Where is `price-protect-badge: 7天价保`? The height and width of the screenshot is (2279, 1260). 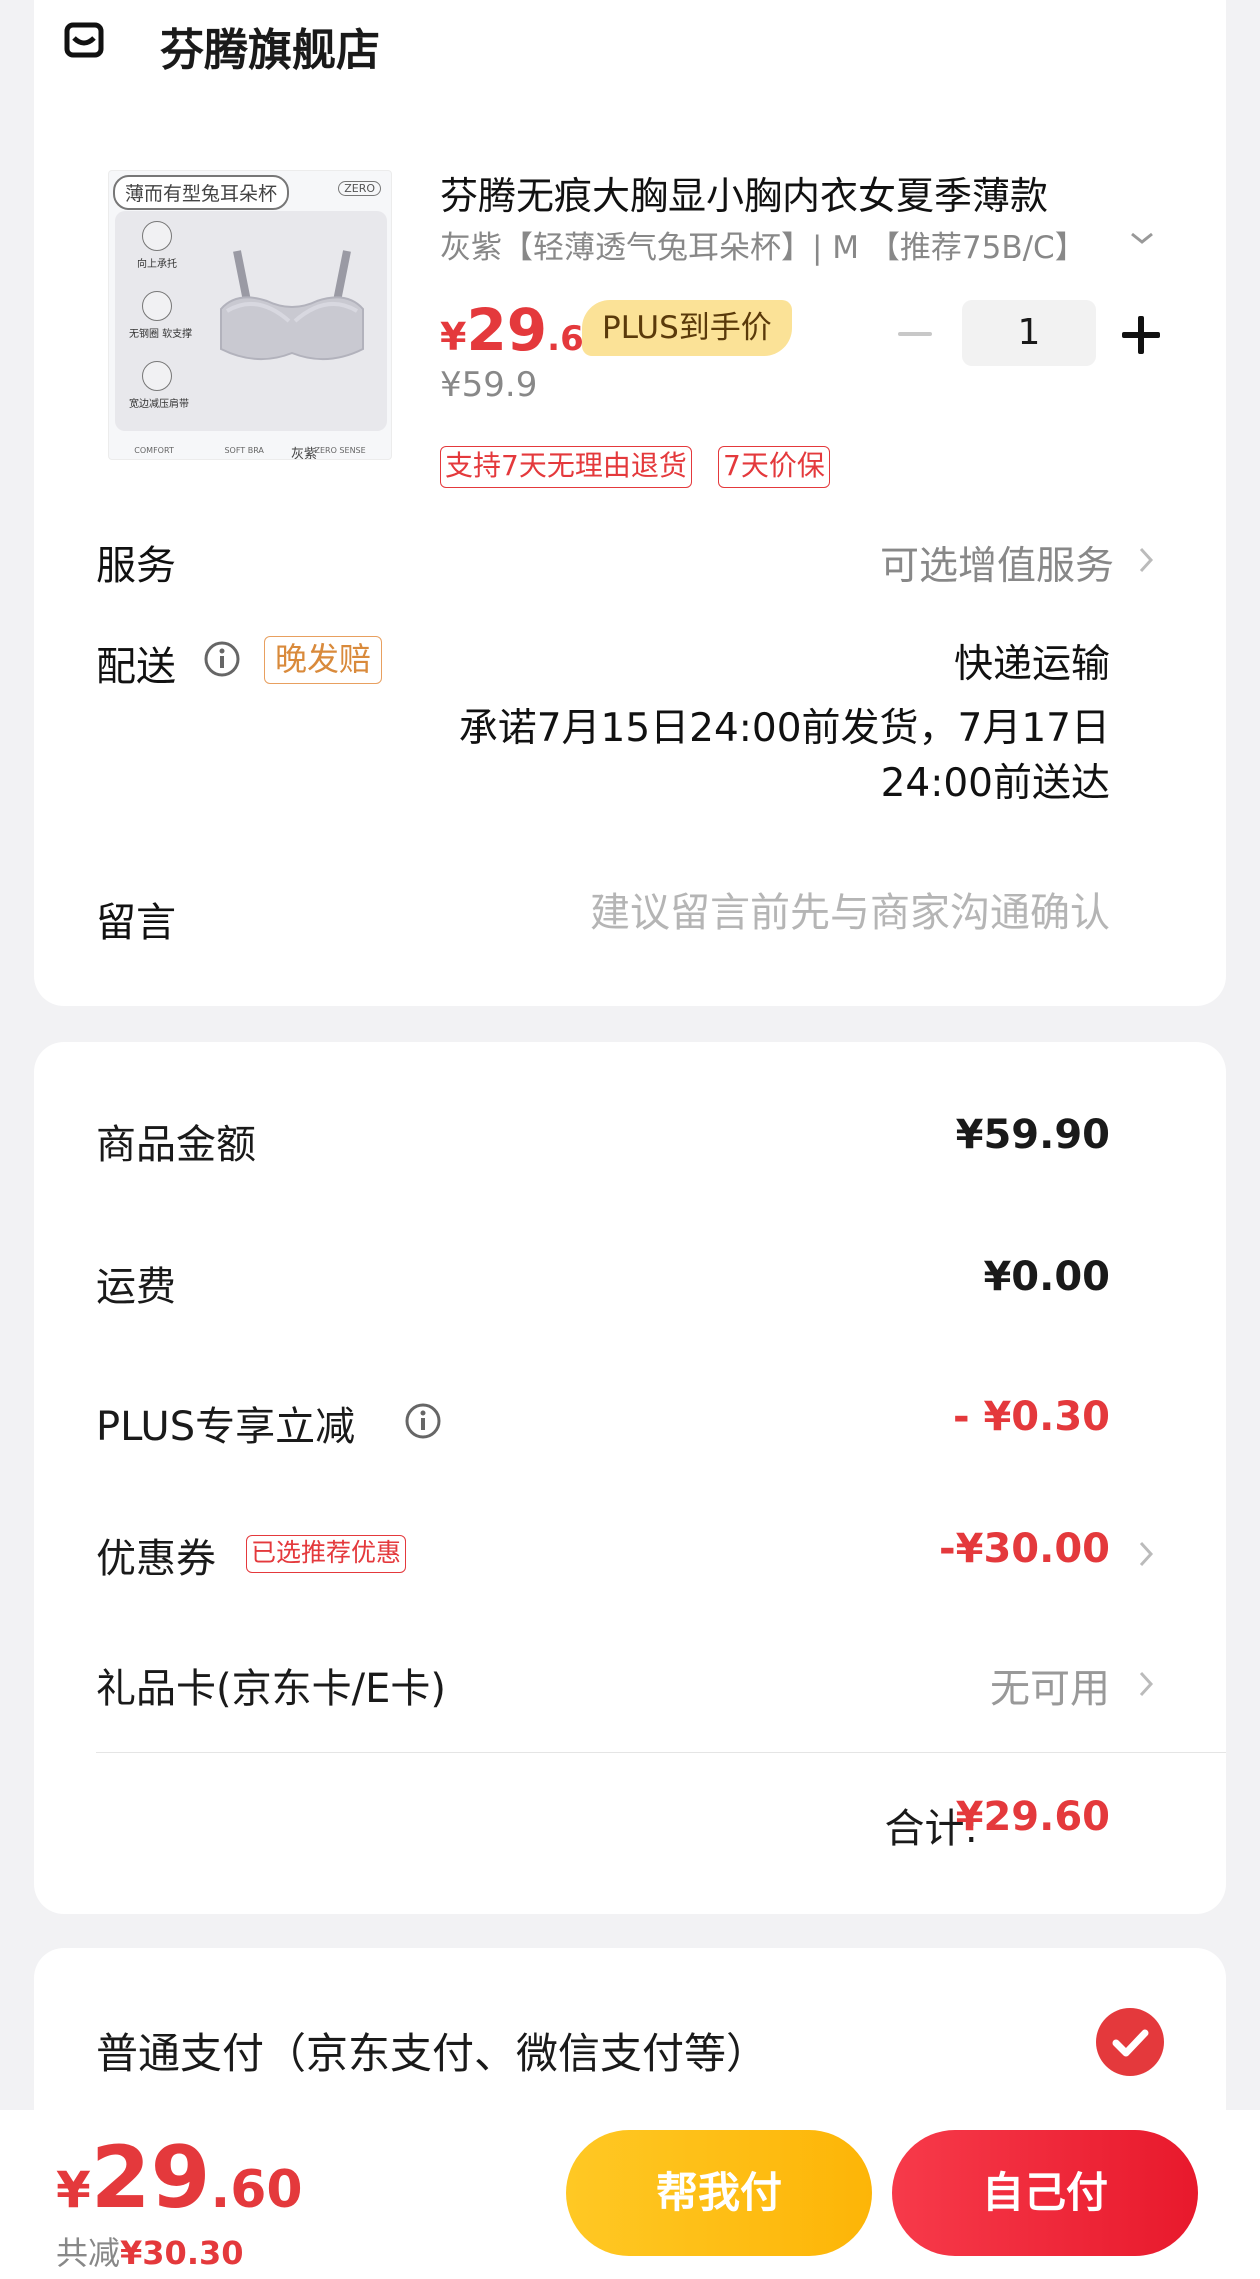 price-protect-badge: 7天价保 is located at coordinates (774, 467).